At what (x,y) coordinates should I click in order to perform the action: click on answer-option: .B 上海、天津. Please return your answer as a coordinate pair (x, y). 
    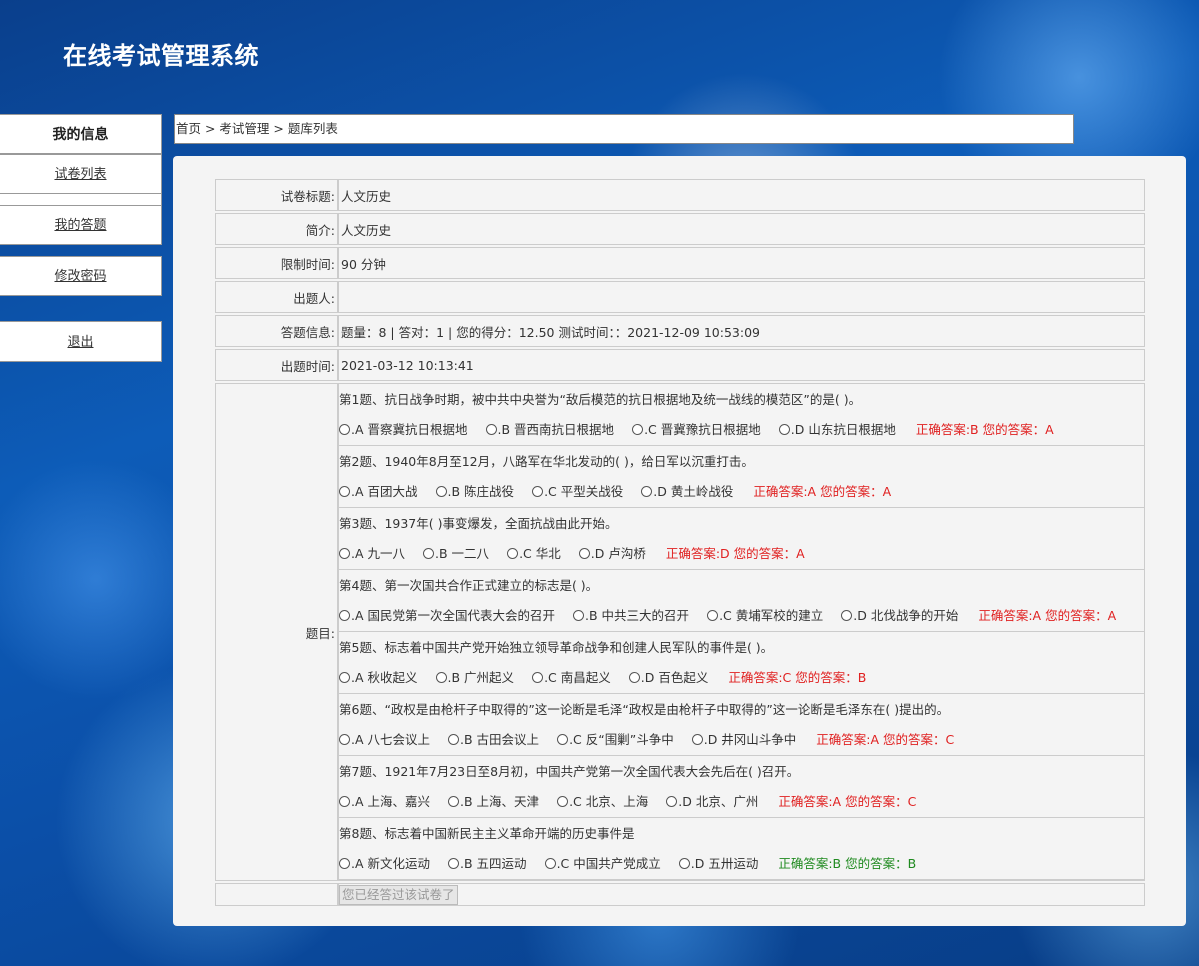
    Looking at the image, I should click on (493, 801).